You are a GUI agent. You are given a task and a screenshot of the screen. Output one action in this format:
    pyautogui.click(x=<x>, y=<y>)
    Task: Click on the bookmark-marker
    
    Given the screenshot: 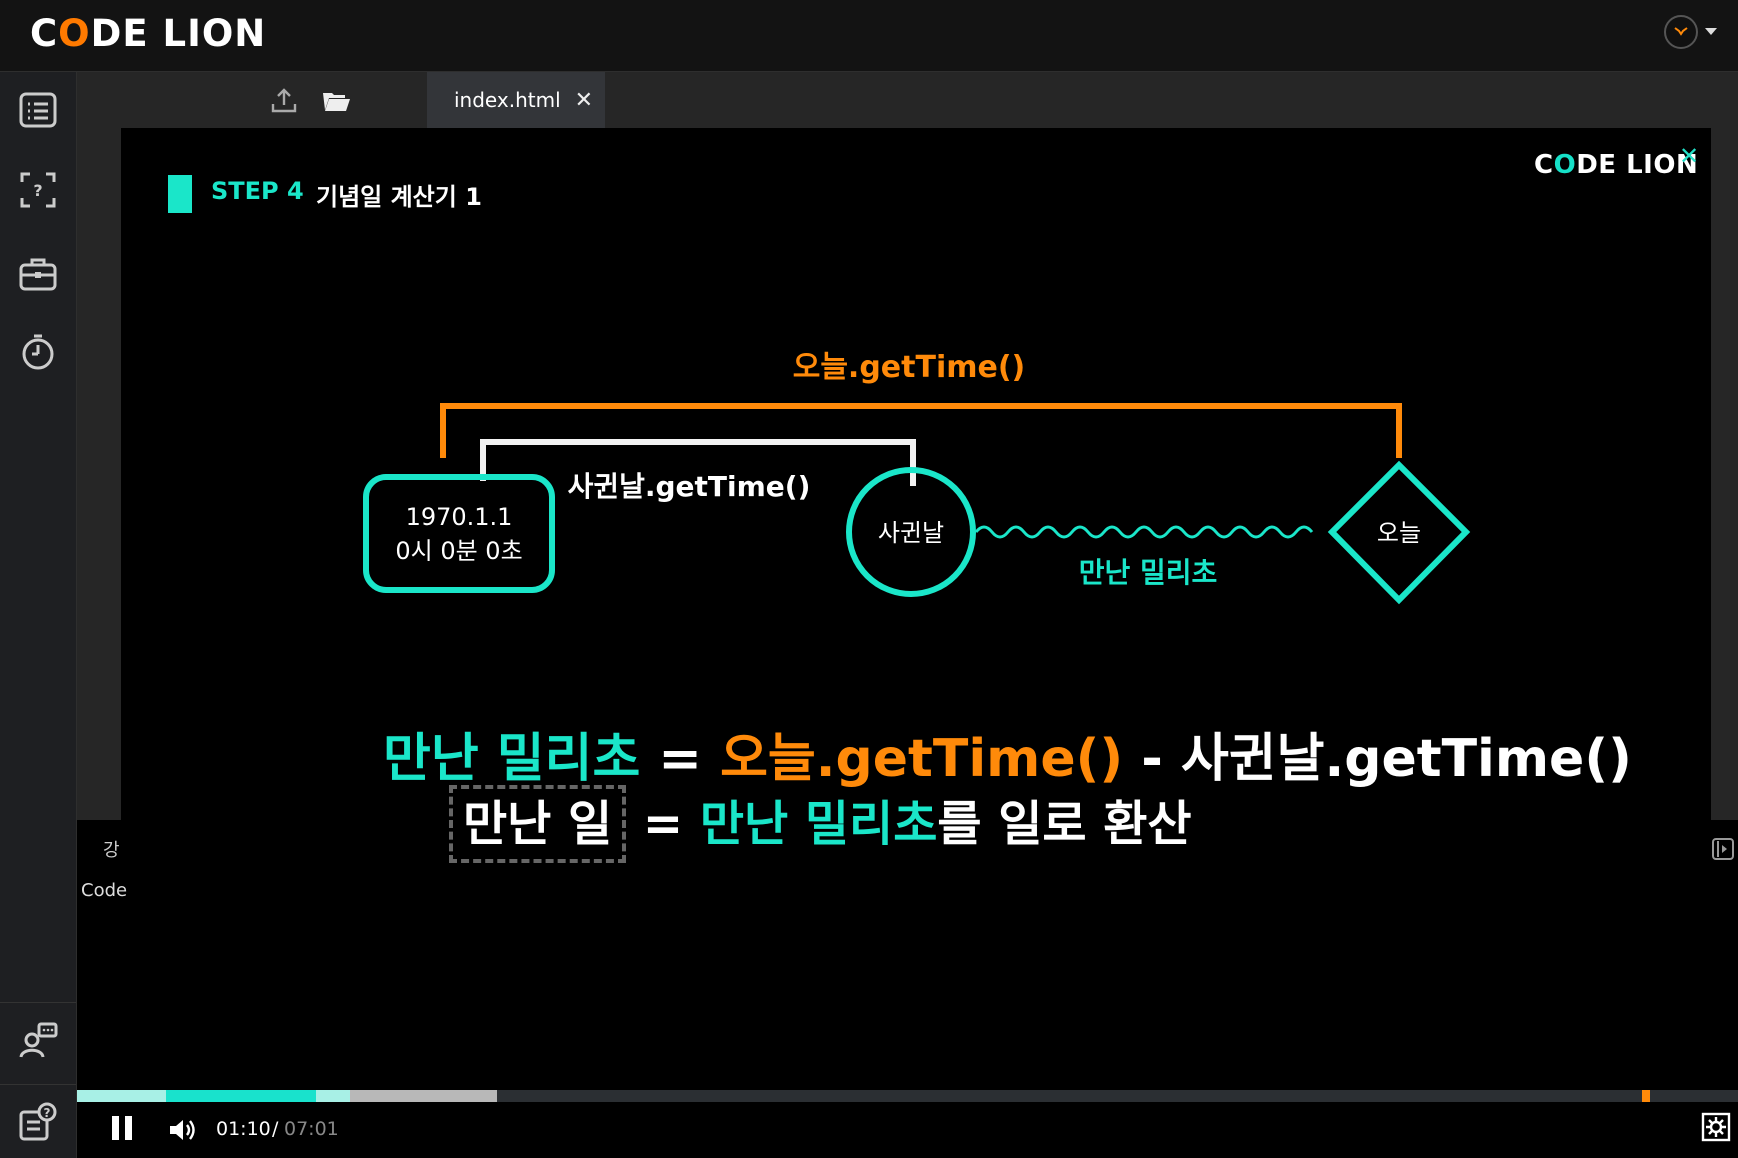 What is the action you would take?
    pyautogui.click(x=1646, y=1096)
    